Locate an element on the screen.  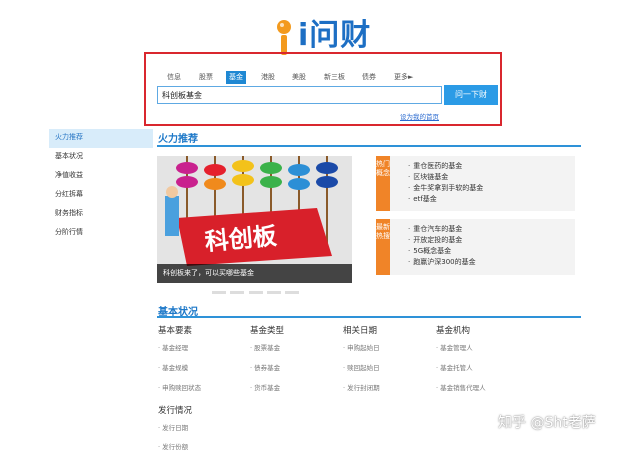
tab-funds: 基金 is located at coordinates (236, 77).